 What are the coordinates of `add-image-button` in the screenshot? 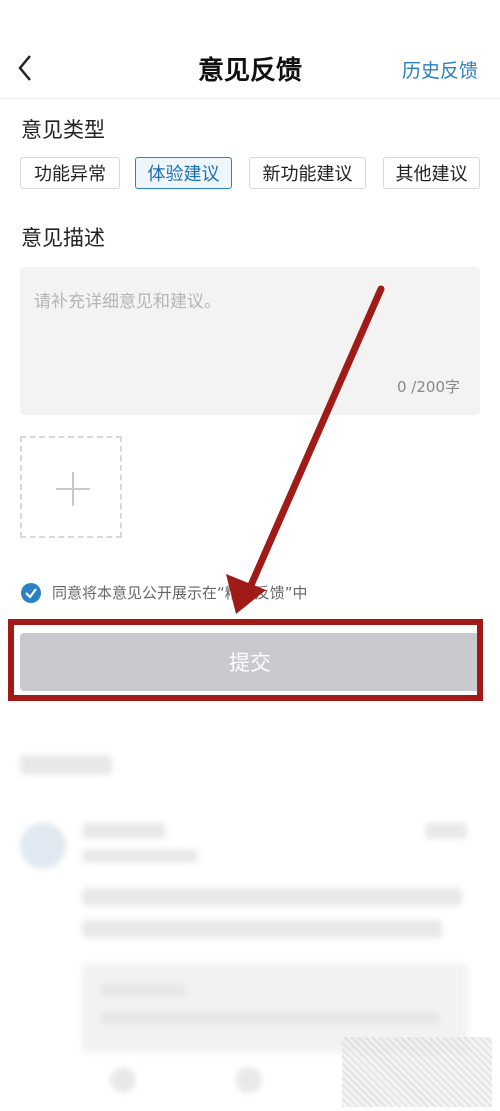 It's located at (71, 487).